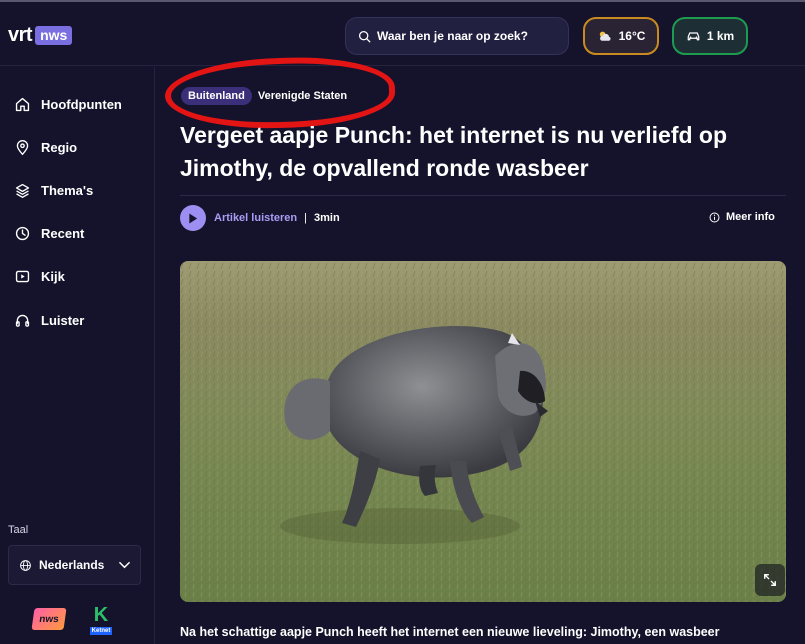  I want to click on partly-cloudy-icon, so click(605, 36).